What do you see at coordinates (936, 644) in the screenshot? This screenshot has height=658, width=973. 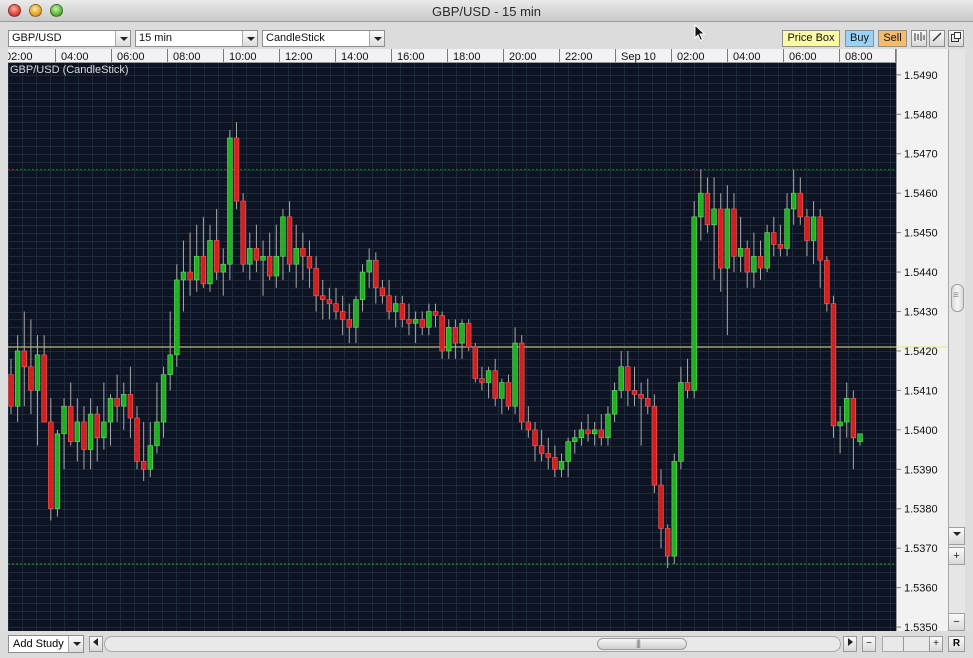 I see `zoom-in-time-button: +` at bounding box center [936, 644].